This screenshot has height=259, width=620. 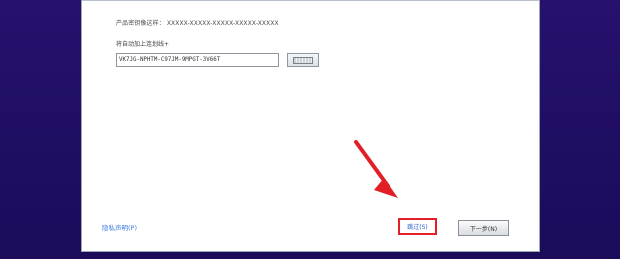 I want to click on product-key-format: XXXXX-XXXXX-XXXXX-XXXXX-XXXXX, so click(x=222, y=23).